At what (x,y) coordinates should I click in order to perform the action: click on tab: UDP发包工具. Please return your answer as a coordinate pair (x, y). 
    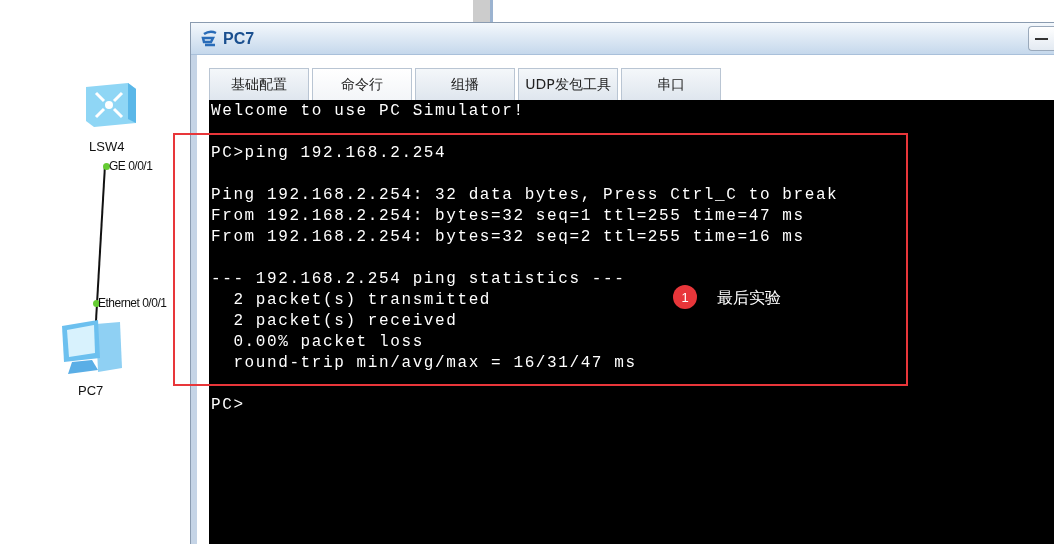
    Looking at the image, I should click on (568, 84).